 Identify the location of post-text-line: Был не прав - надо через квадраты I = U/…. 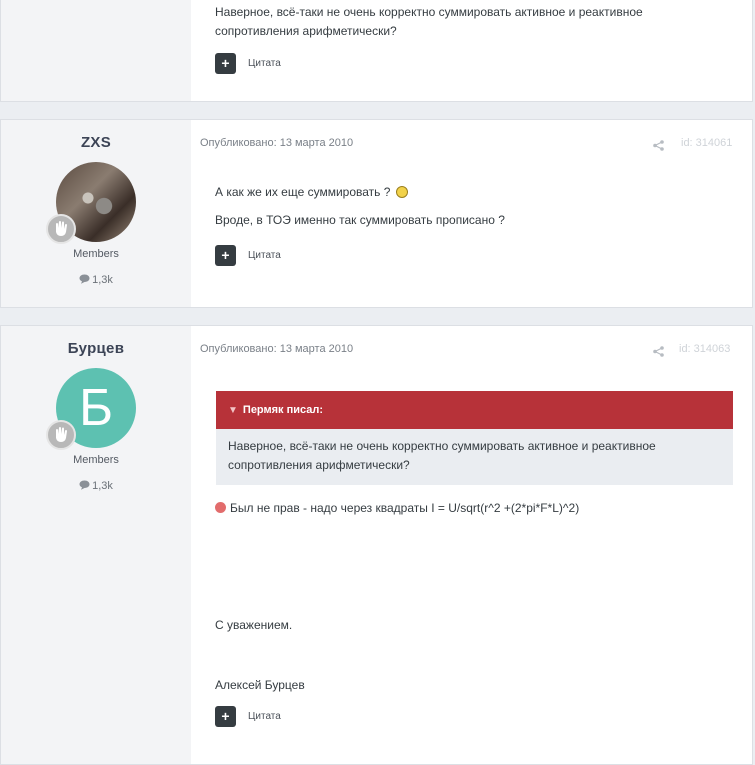
(472, 508).